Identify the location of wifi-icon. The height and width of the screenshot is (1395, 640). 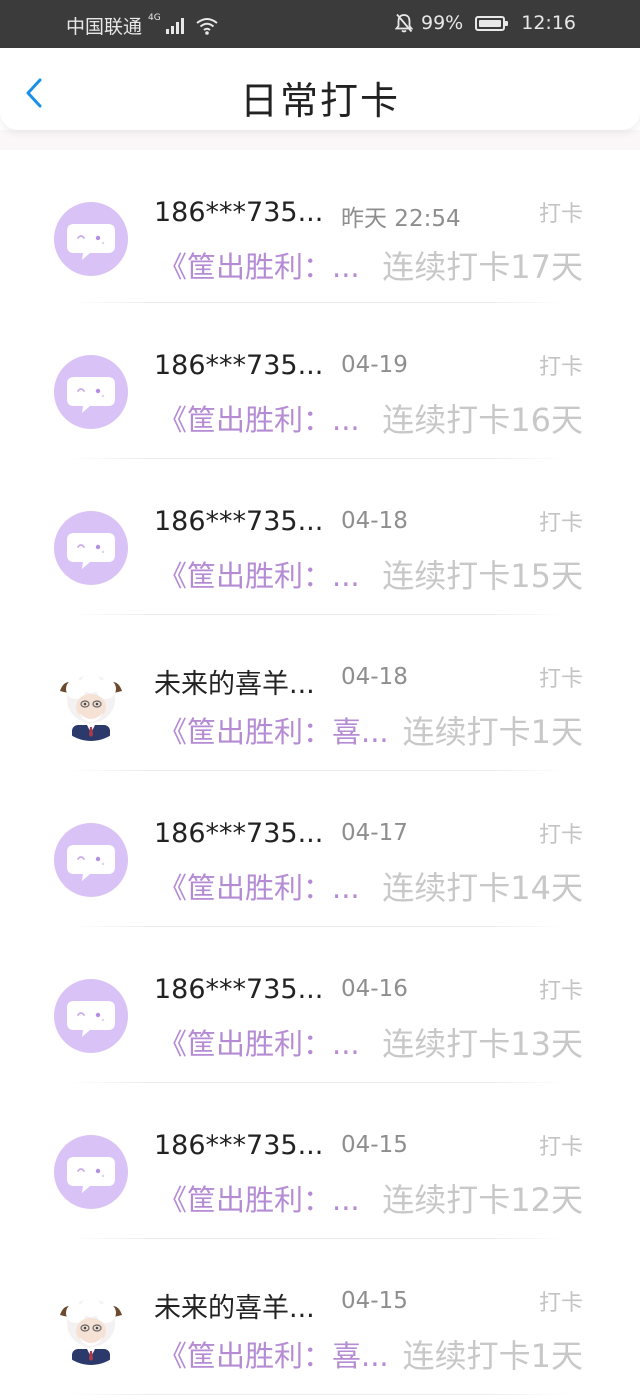
(207, 26).